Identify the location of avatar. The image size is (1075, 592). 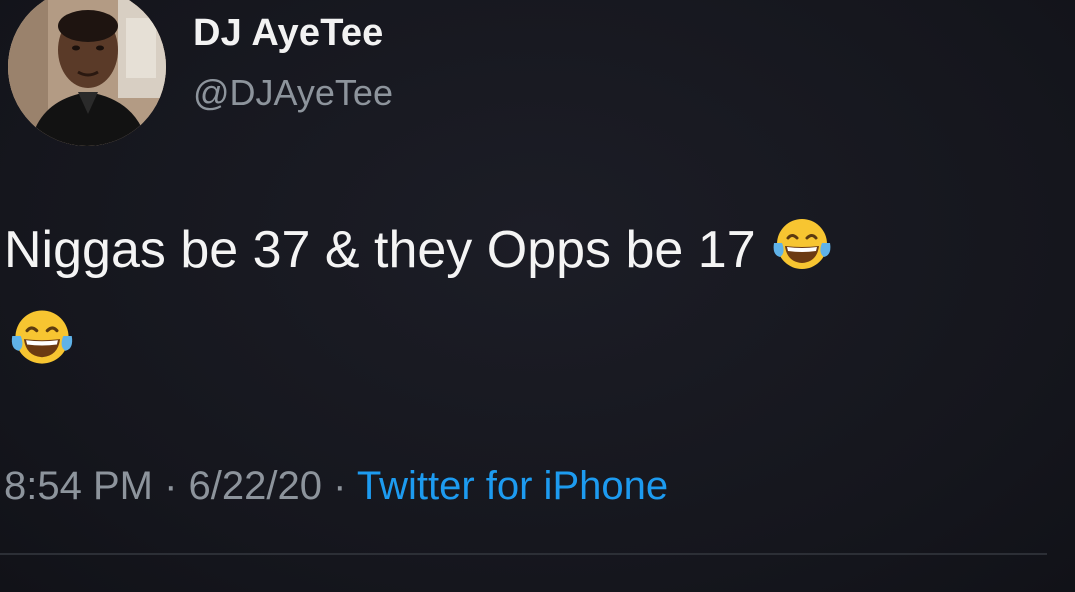
(87, 73).